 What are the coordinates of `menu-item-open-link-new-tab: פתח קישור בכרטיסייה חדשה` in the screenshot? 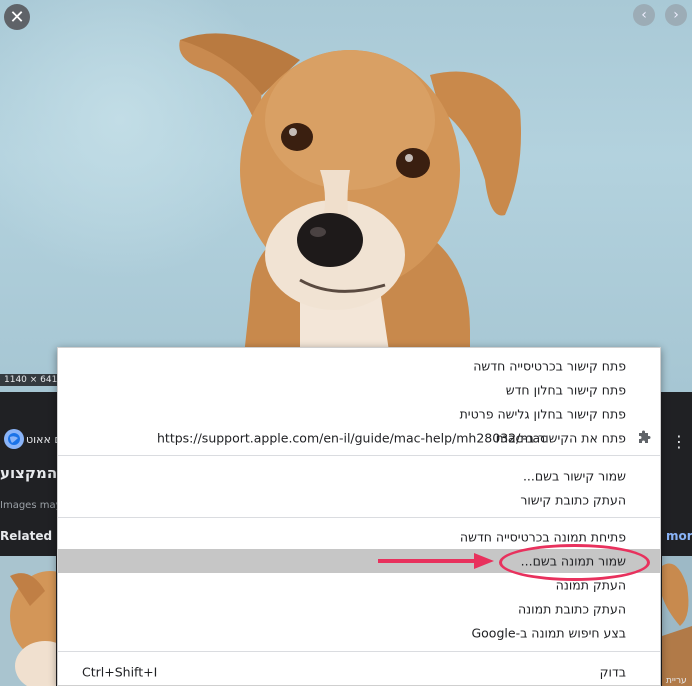 It's located at (359, 366).